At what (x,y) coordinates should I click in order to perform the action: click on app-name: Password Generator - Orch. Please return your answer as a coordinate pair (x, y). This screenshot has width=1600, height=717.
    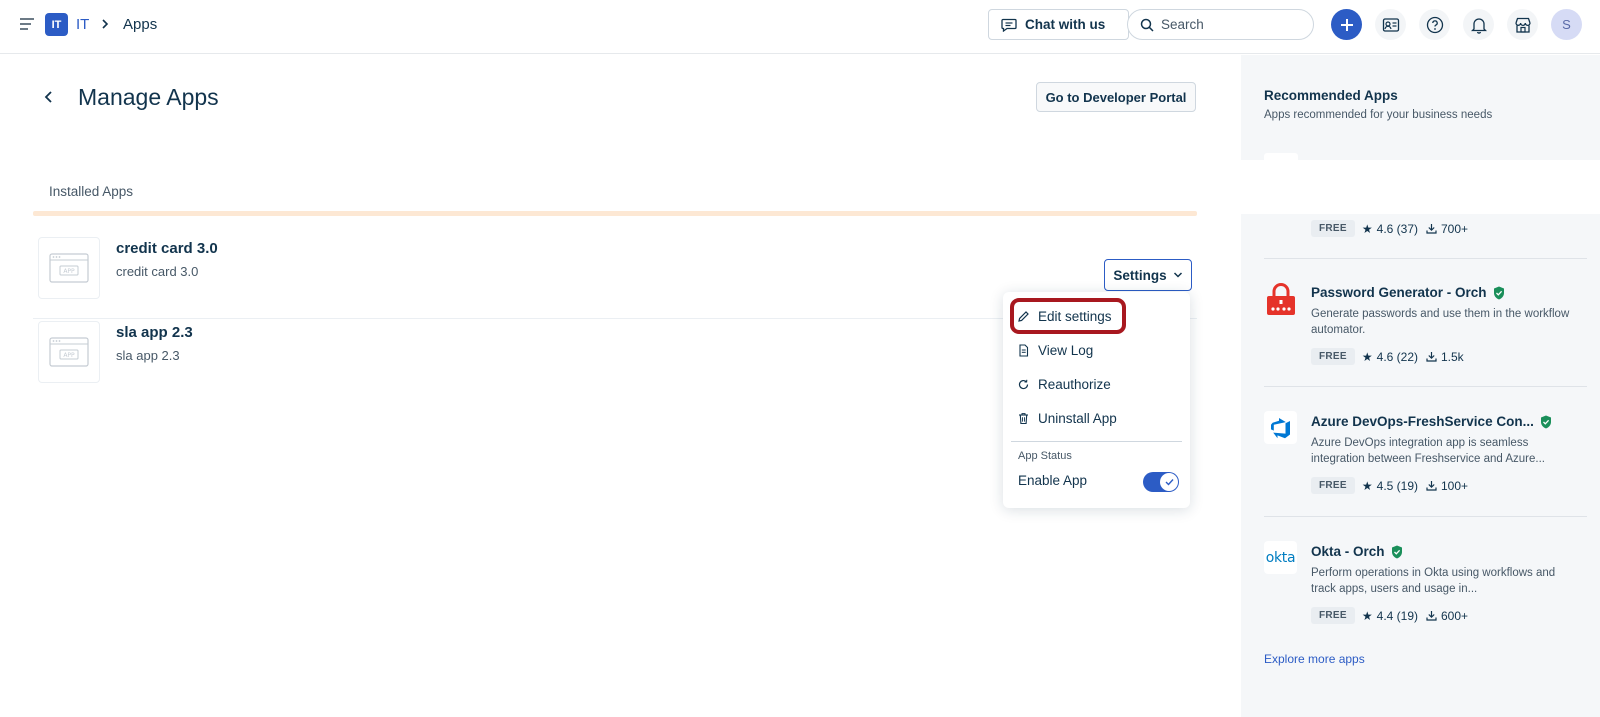
    Looking at the image, I should click on (1399, 292).